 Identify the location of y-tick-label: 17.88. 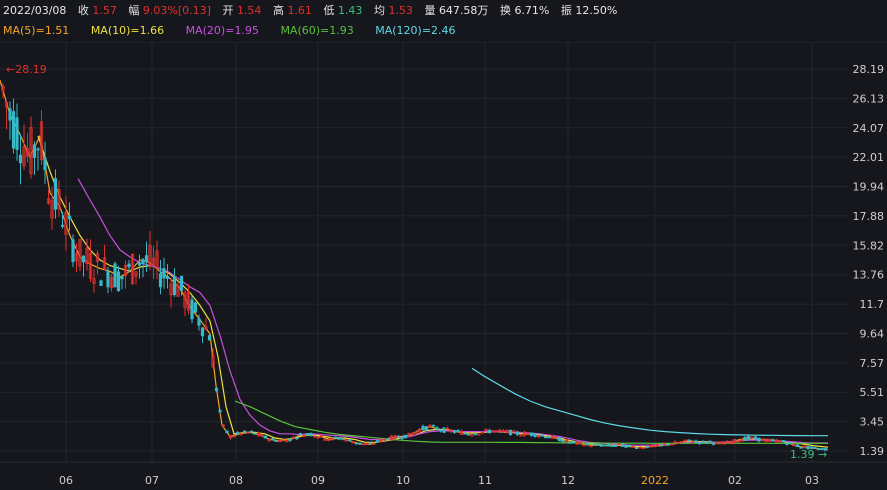
(869, 216).